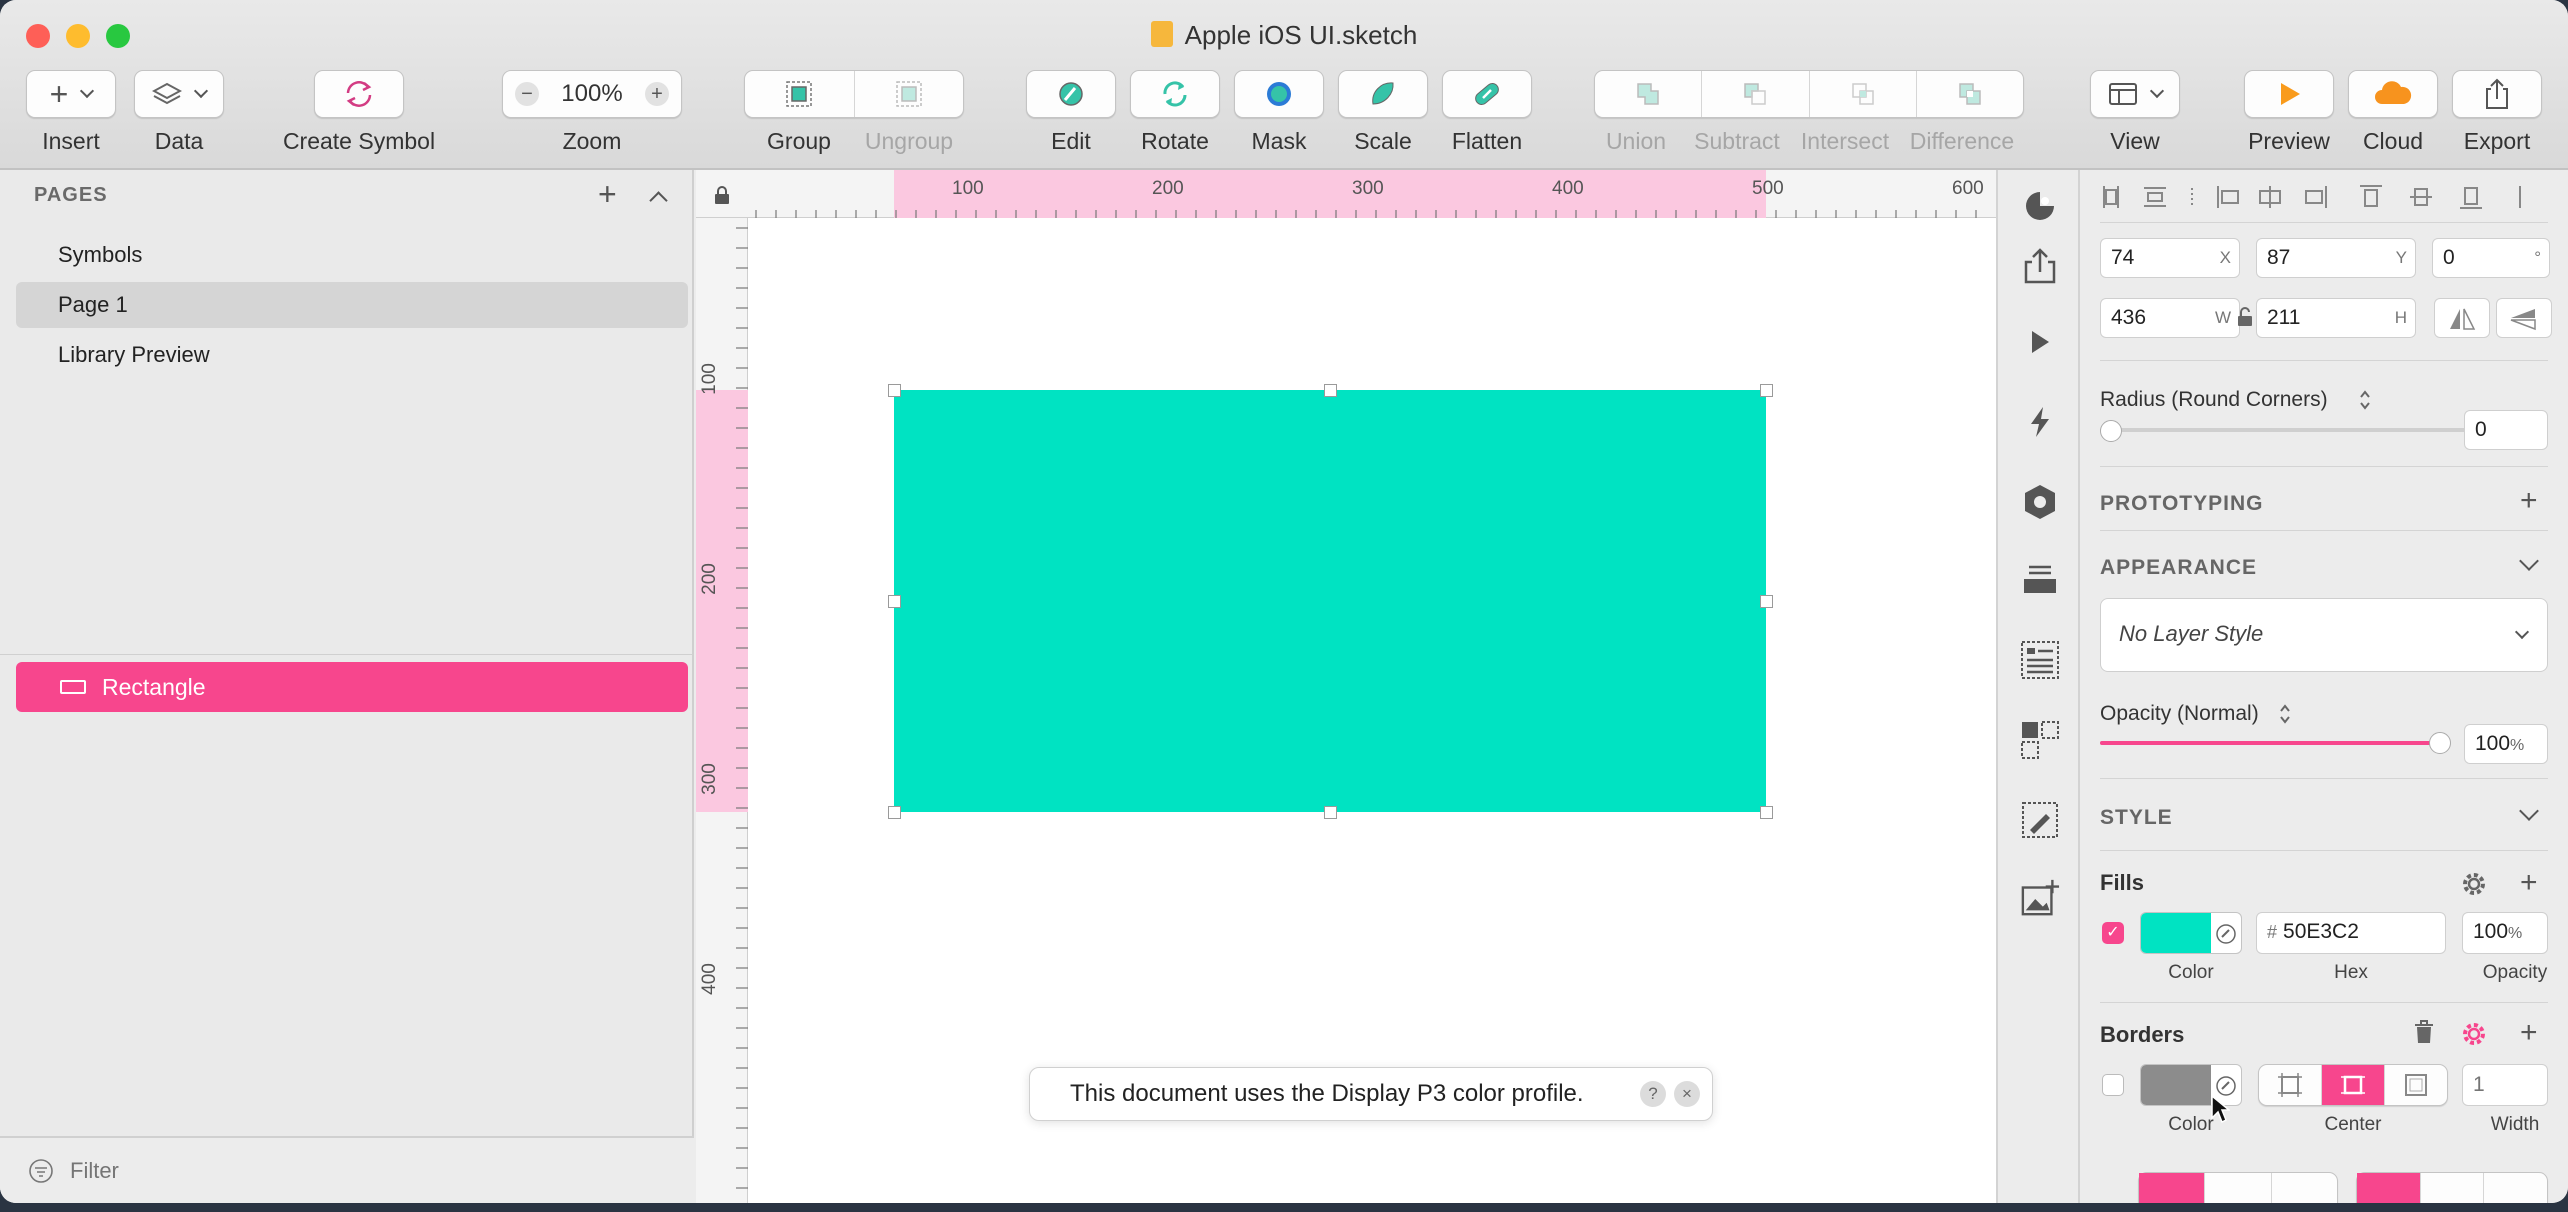 The height and width of the screenshot is (1212, 2568). Describe the element at coordinates (2462, 318) in the screenshot. I see `flip-horizontal-button` at that location.